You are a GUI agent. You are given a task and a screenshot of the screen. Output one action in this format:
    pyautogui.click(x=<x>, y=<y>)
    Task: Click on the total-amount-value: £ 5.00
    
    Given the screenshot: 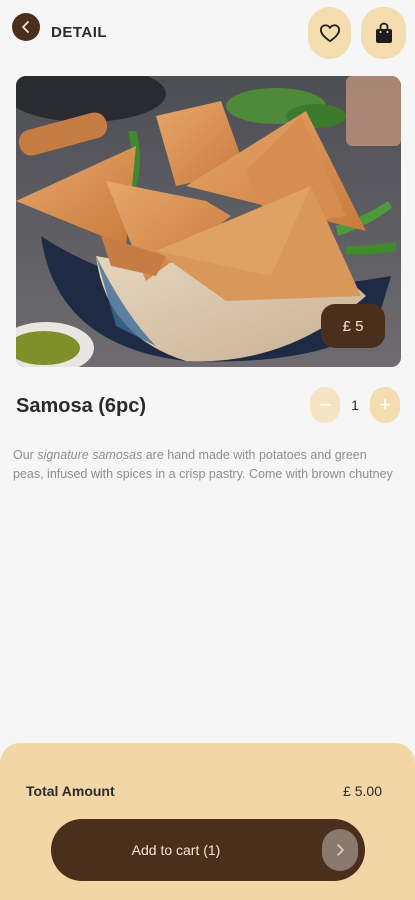 What is the action you would take?
    pyautogui.click(x=362, y=791)
    